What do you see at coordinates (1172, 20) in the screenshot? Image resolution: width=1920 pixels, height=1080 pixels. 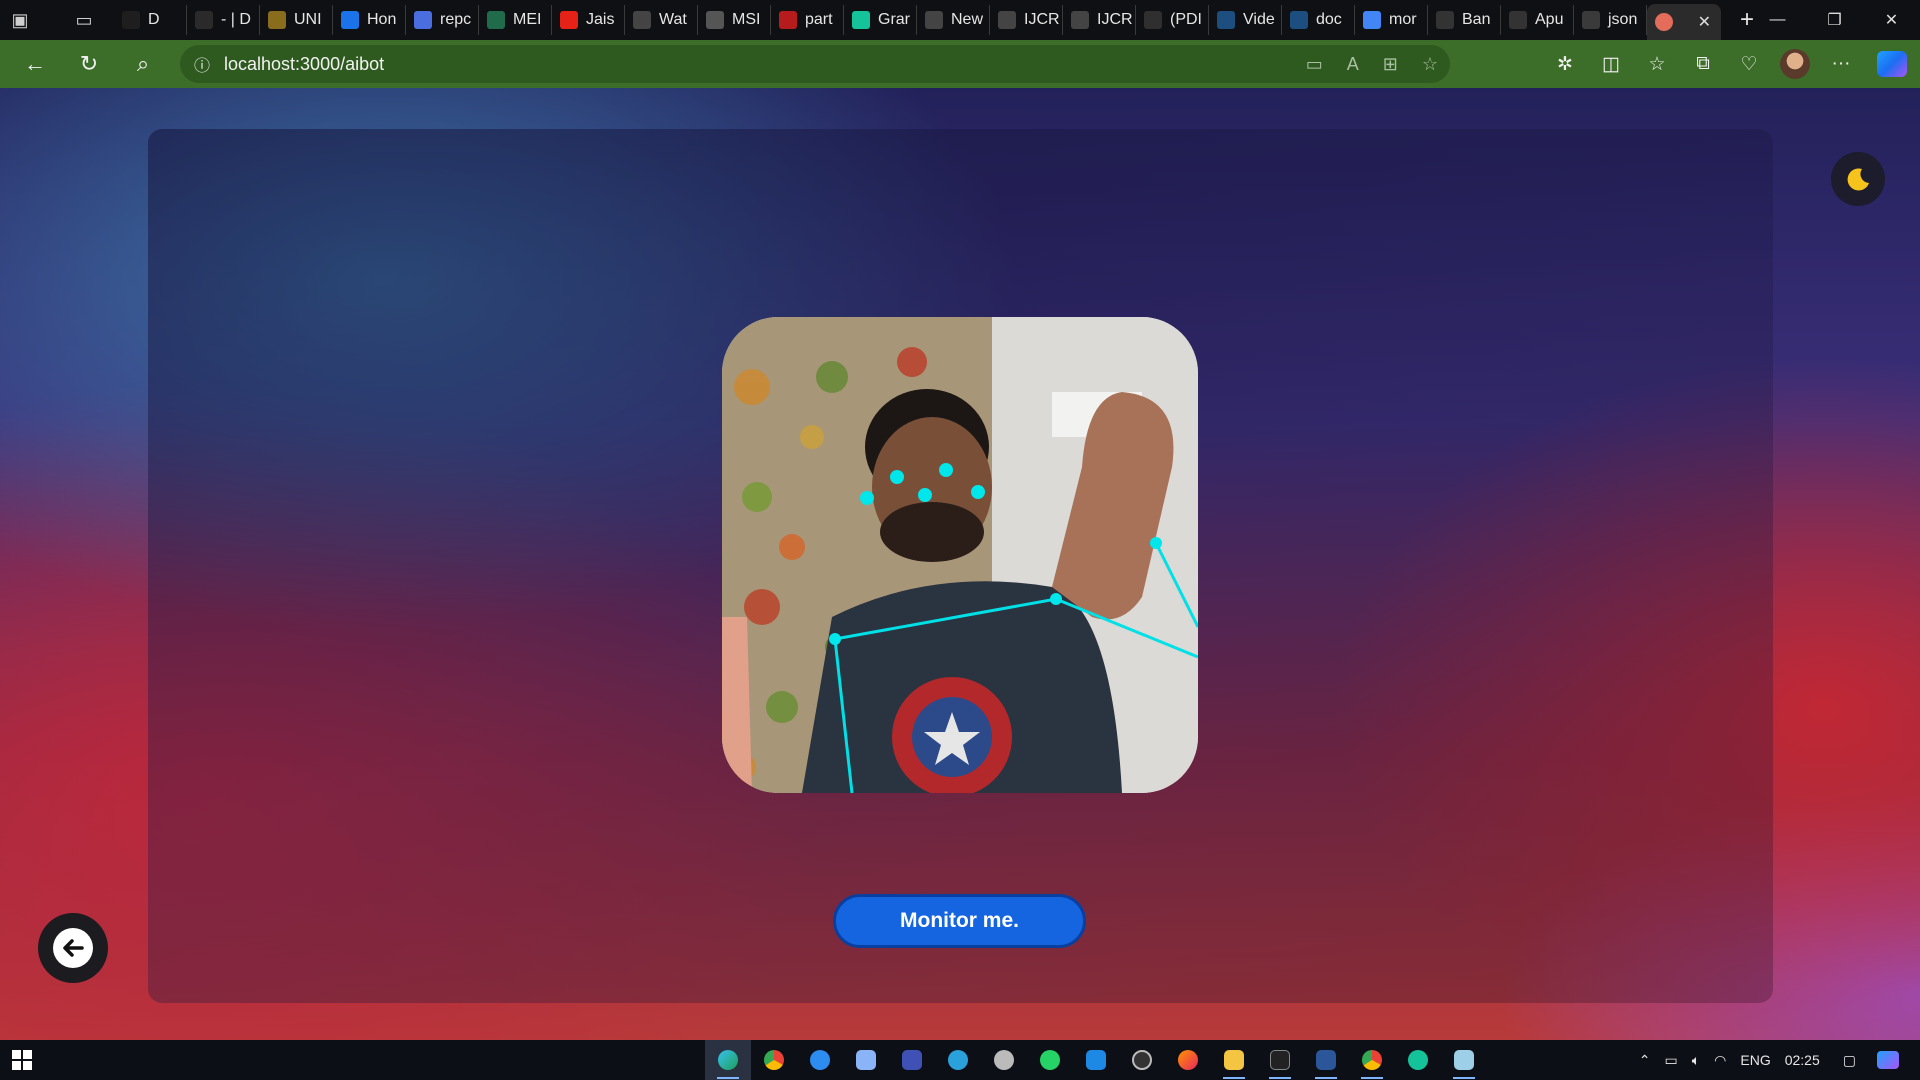 I see `browser-tab: (PDI` at bounding box center [1172, 20].